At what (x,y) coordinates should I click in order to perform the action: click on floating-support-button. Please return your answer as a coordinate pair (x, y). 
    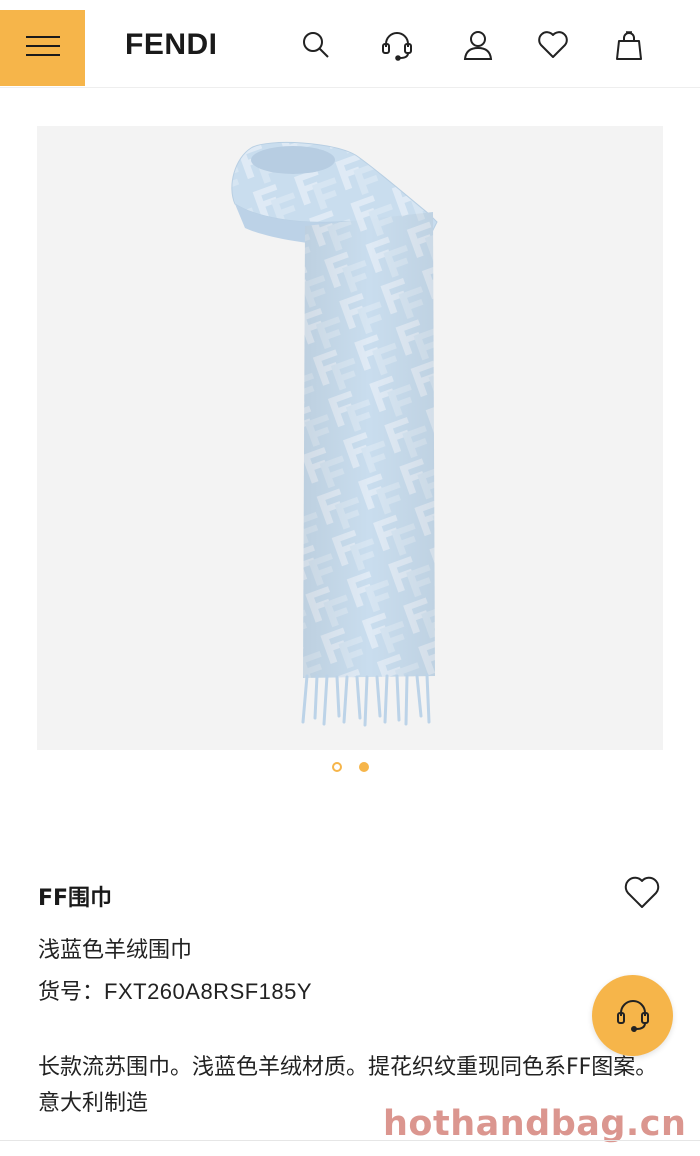
    Looking at the image, I should click on (632, 1015).